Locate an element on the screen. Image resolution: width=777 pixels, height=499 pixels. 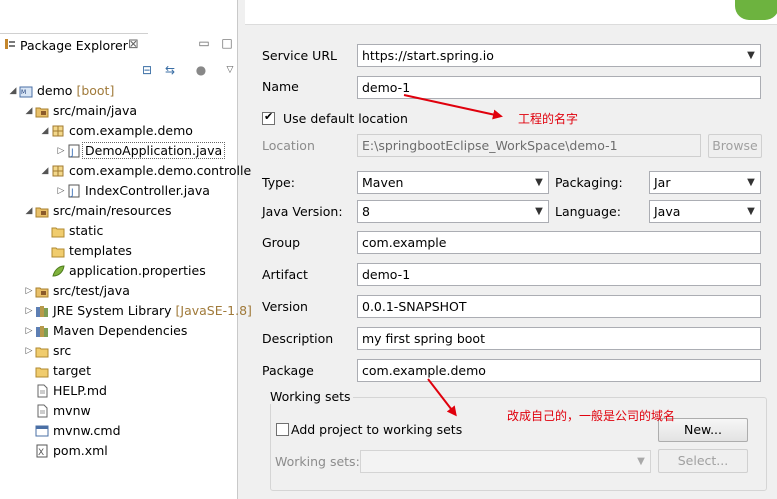
collapse-all-icon: ⊟ is located at coordinates (147, 70).